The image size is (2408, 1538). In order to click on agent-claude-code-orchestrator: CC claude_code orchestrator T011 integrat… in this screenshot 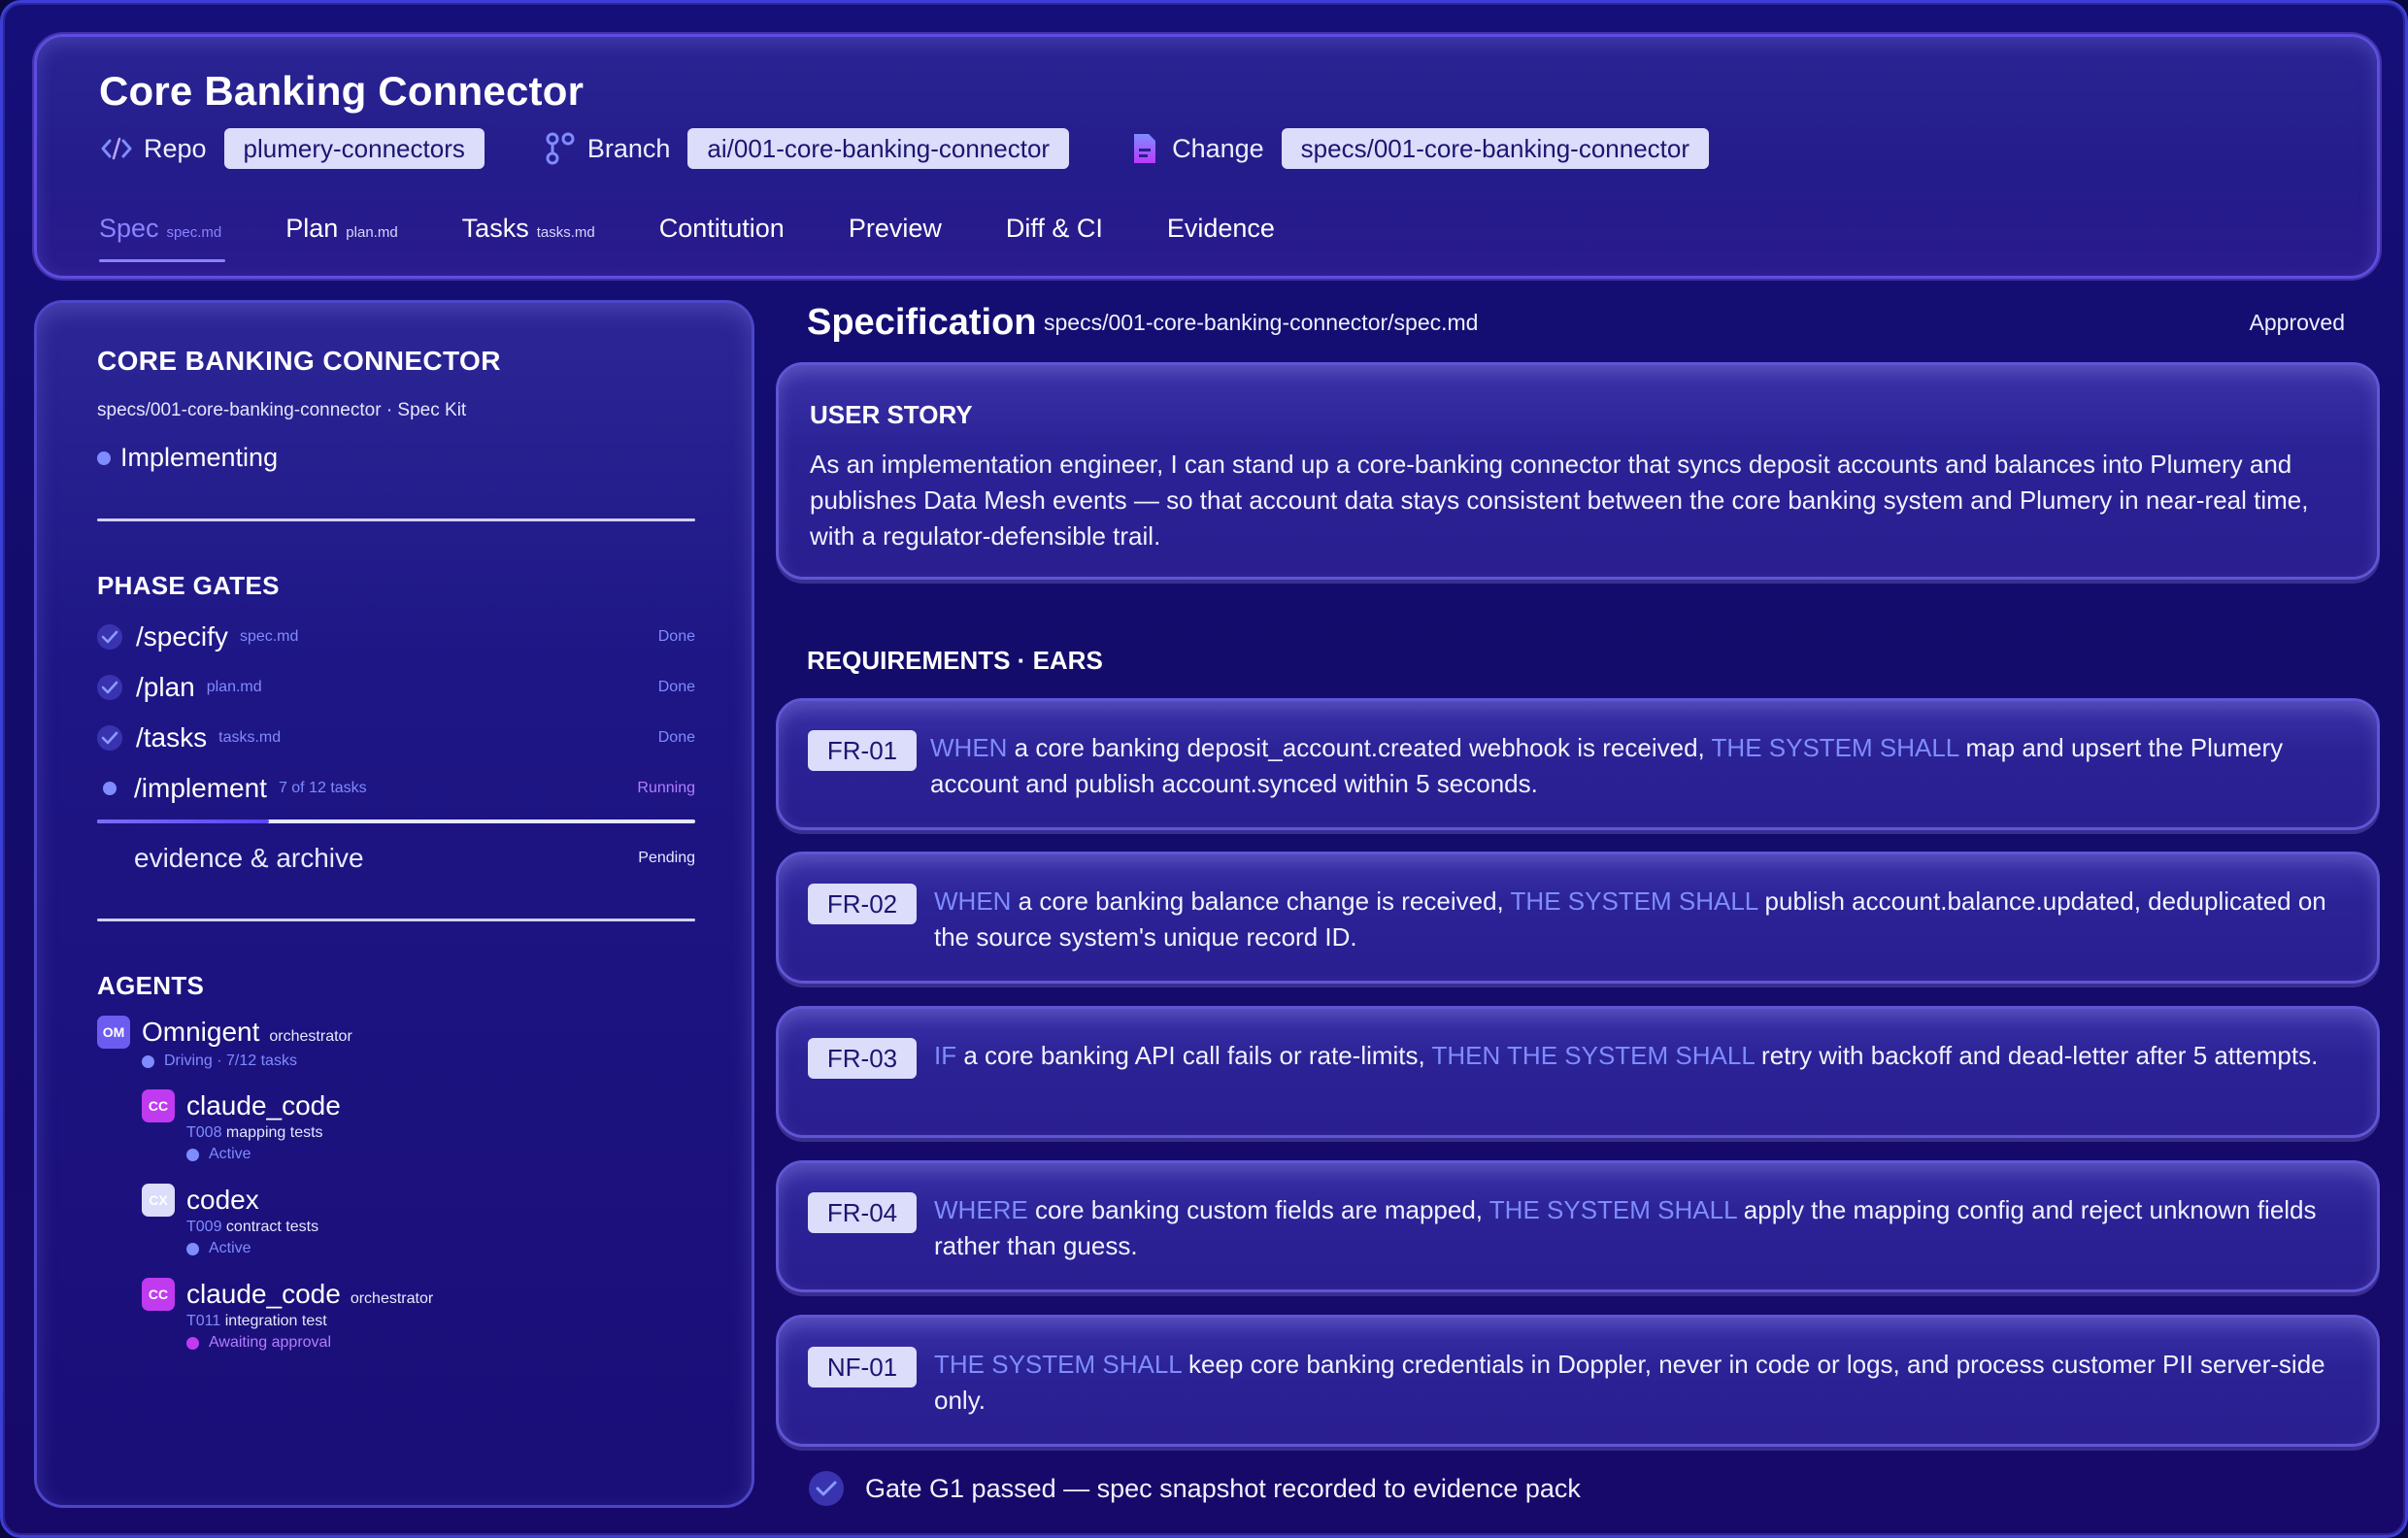, I will do `click(287, 1315)`.